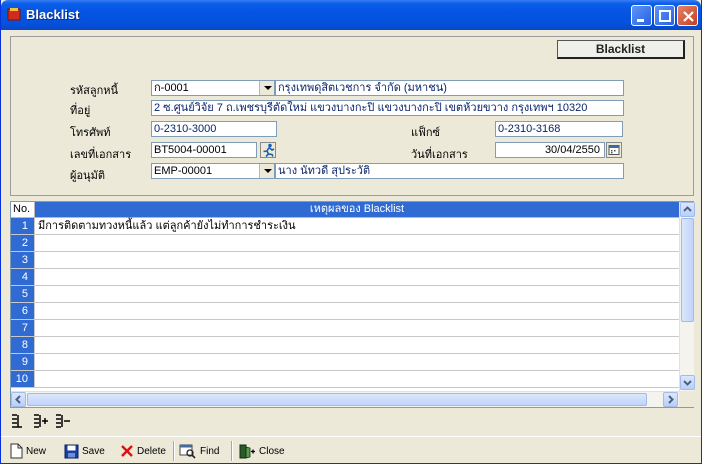  What do you see at coordinates (687, 270) in the screenshot?
I see `vertical-scroll-thumb` at bounding box center [687, 270].